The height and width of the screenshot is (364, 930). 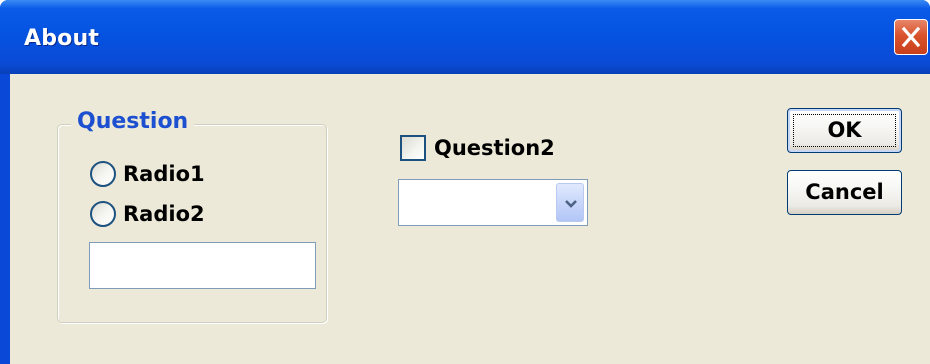 I want to click on focus-rectangle, so click(x=844, y=130).